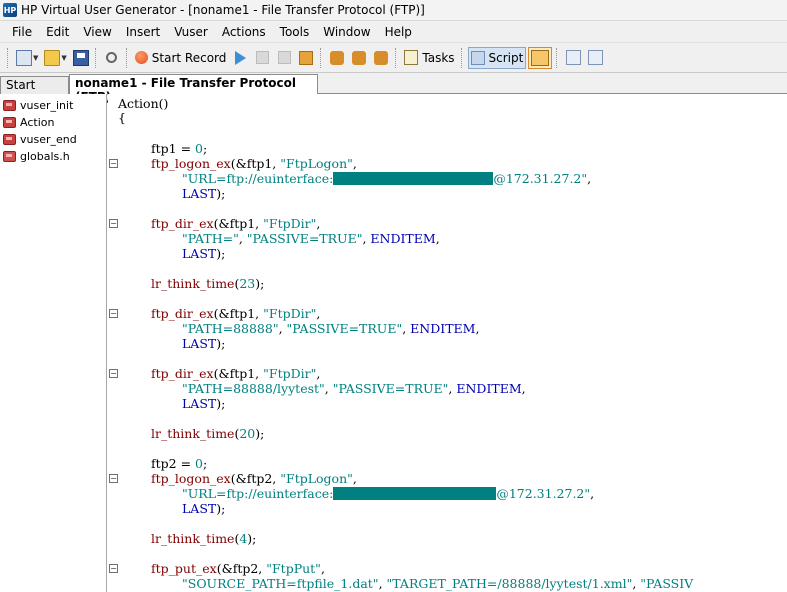  I want to click on tree-item-label: Action, so click(37, 122).